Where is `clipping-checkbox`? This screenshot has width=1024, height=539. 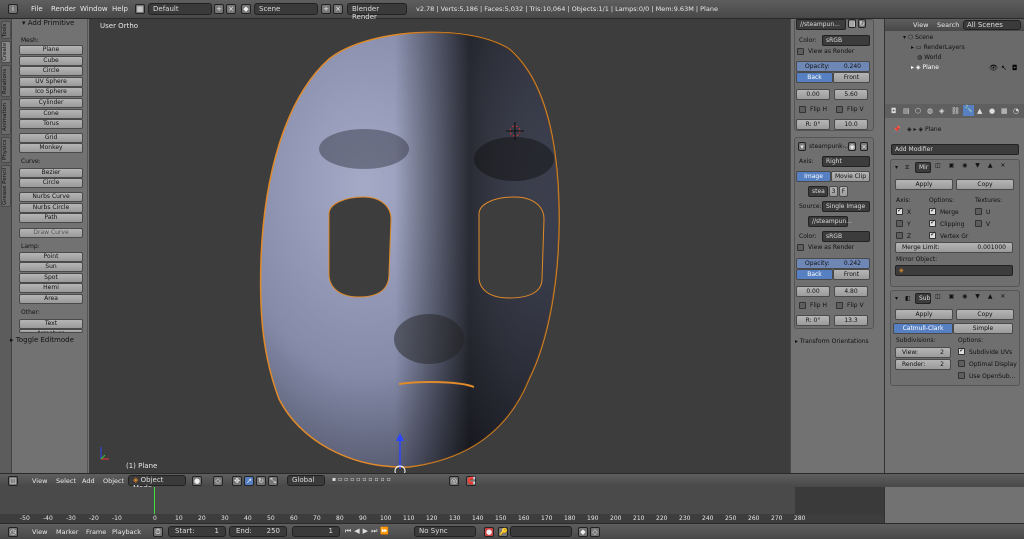
clipping-checkbox is located at coordinates (932, 222).